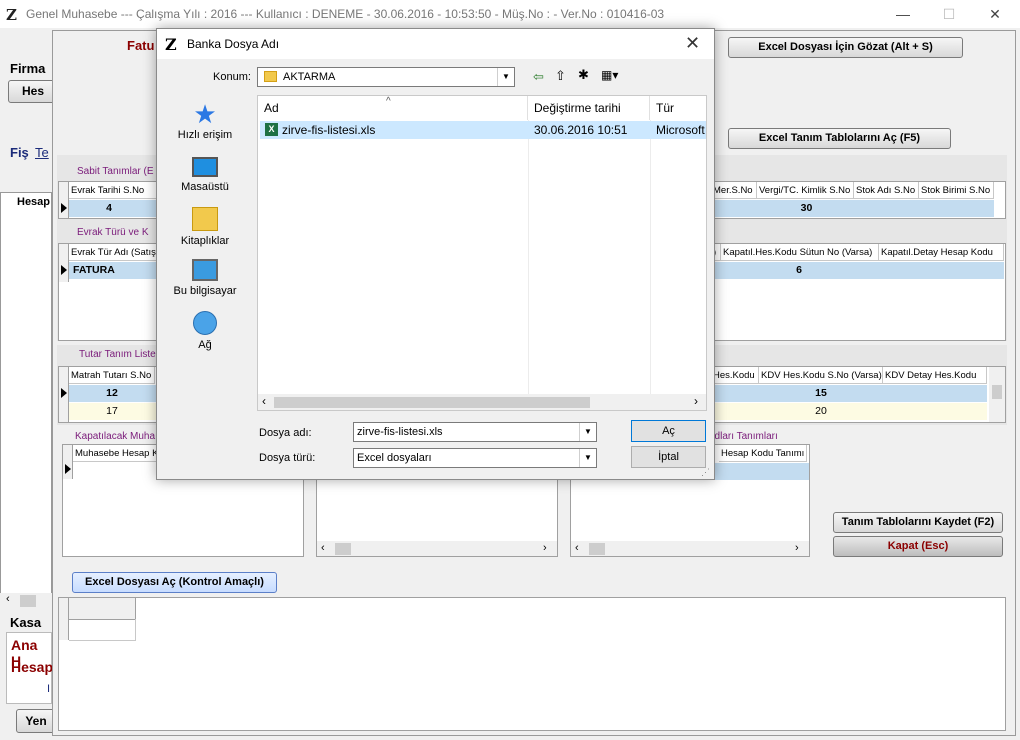 This screenshot has height=740, width=1020. What do you see at coordinates (271, 129) in the screenshot?
I see `excel-file-icon: X` at bounding box center [271, 129].